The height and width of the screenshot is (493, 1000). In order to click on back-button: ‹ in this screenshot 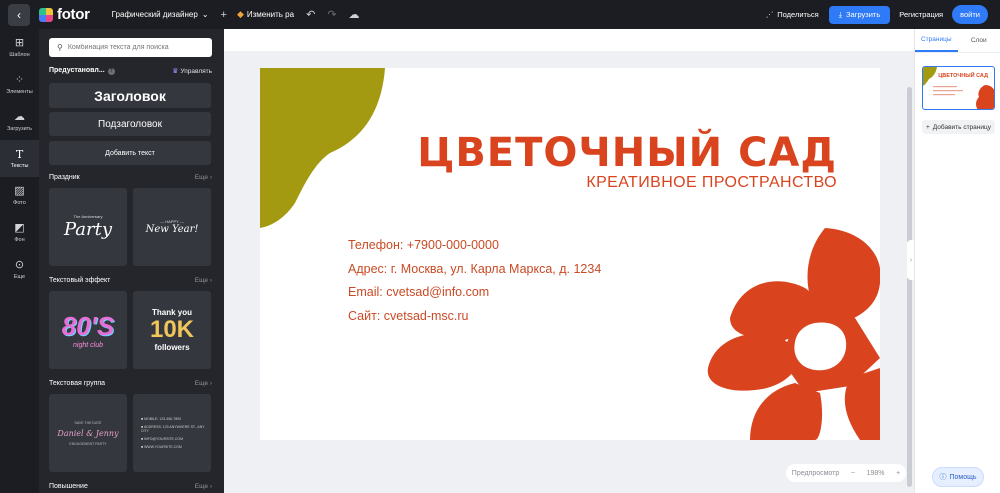, I will do `click(19, 14)`.